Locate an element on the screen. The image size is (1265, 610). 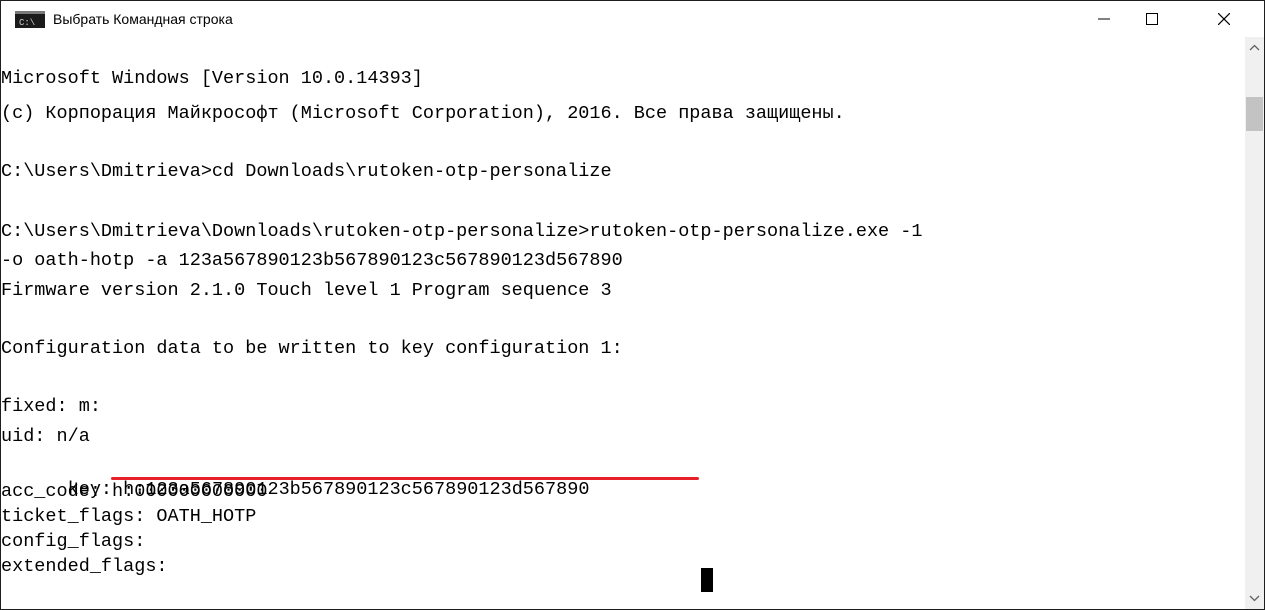
minimize-icon is located at coordinates (1104, 19).